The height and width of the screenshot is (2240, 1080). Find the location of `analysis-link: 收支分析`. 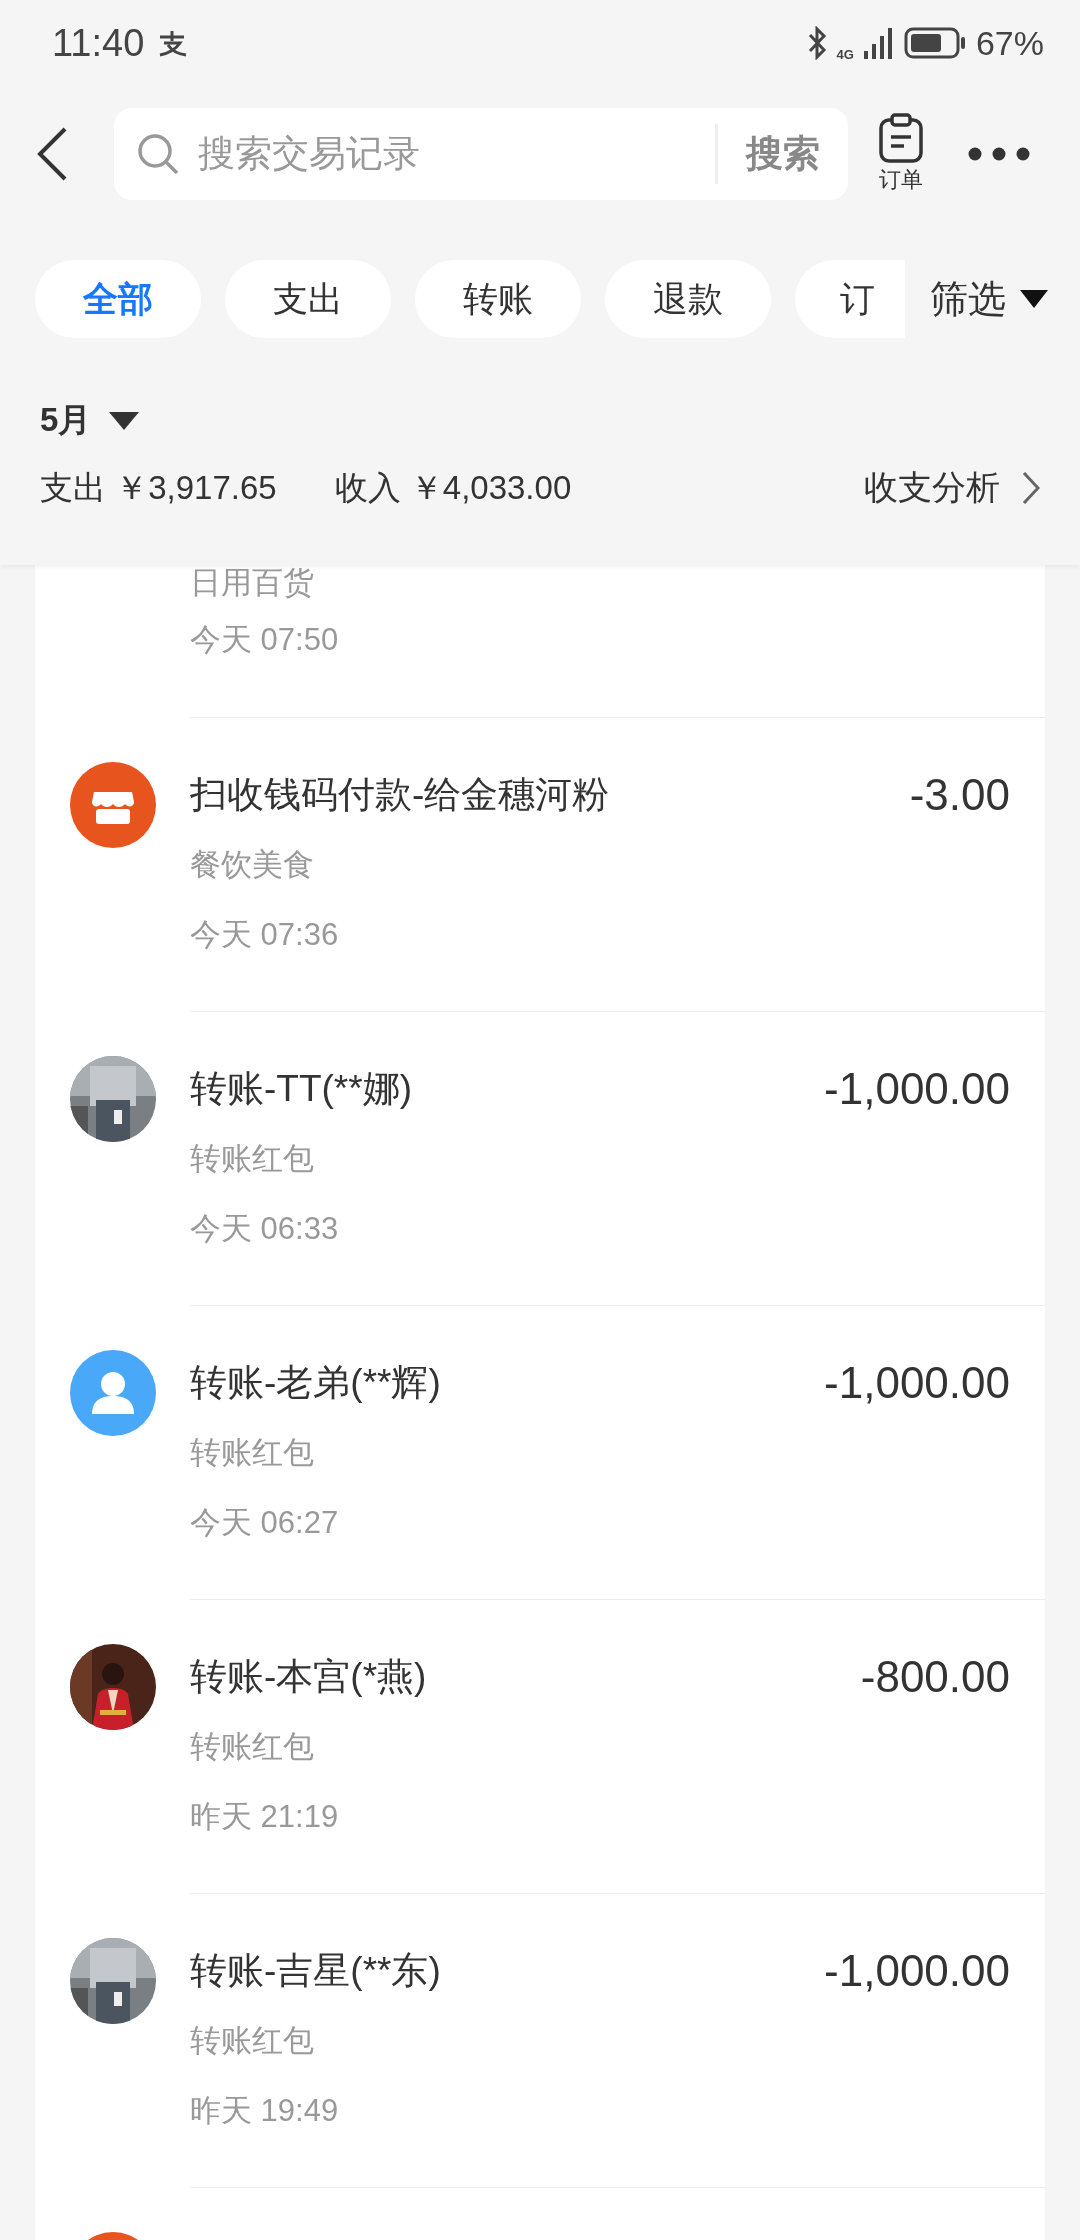

analysis-link: 收支分析 is located at coordinates (952, 488).